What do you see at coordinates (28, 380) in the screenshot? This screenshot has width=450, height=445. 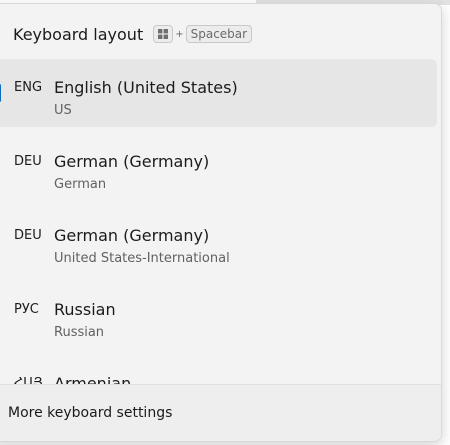 I see `language-code: ՀԱՅ` at bounding box center [28, 380].